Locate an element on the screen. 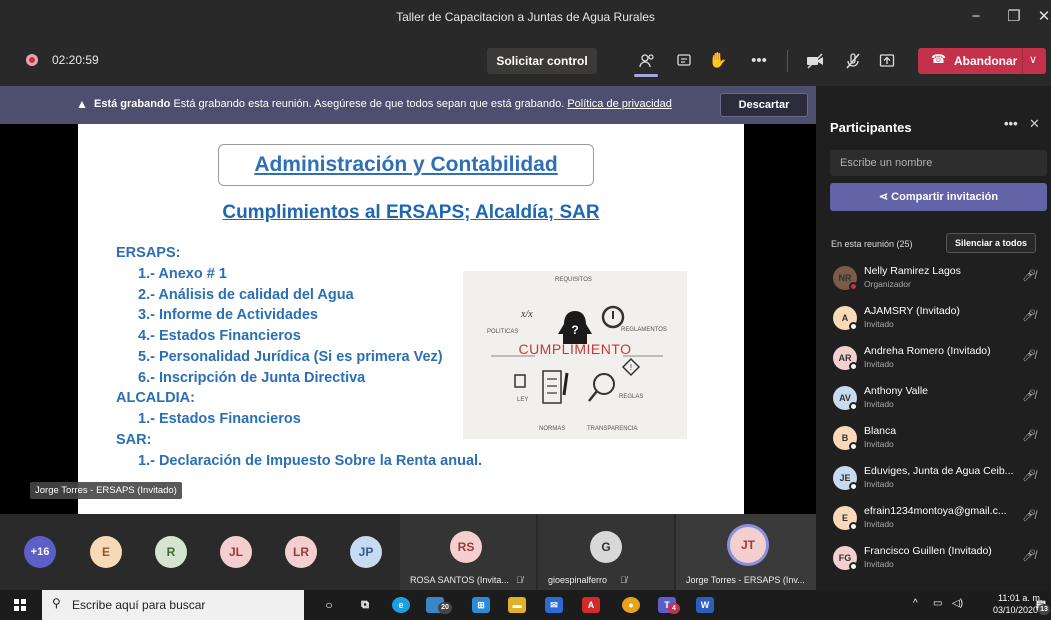 The height and width of the screenshot is (620, 1051). slide-title-box: Administración y Contabilidad is located at coordinates (406, 165).